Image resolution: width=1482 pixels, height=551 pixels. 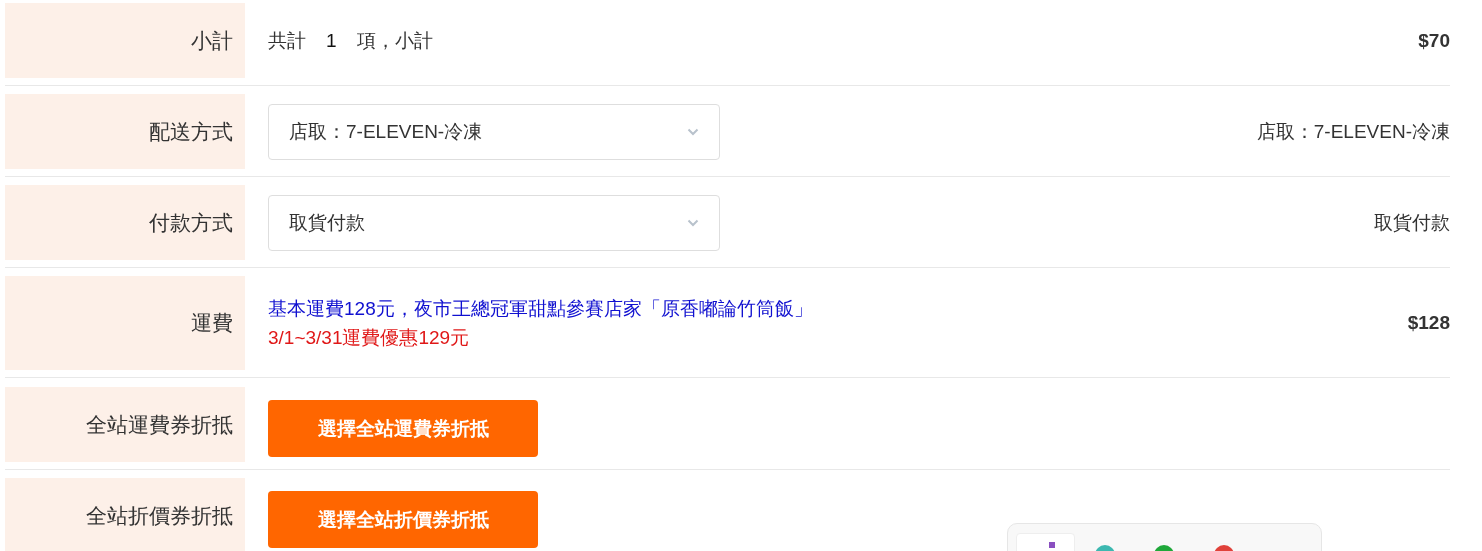 I want to click on row-value: $70, so click(x=1434, y=40).